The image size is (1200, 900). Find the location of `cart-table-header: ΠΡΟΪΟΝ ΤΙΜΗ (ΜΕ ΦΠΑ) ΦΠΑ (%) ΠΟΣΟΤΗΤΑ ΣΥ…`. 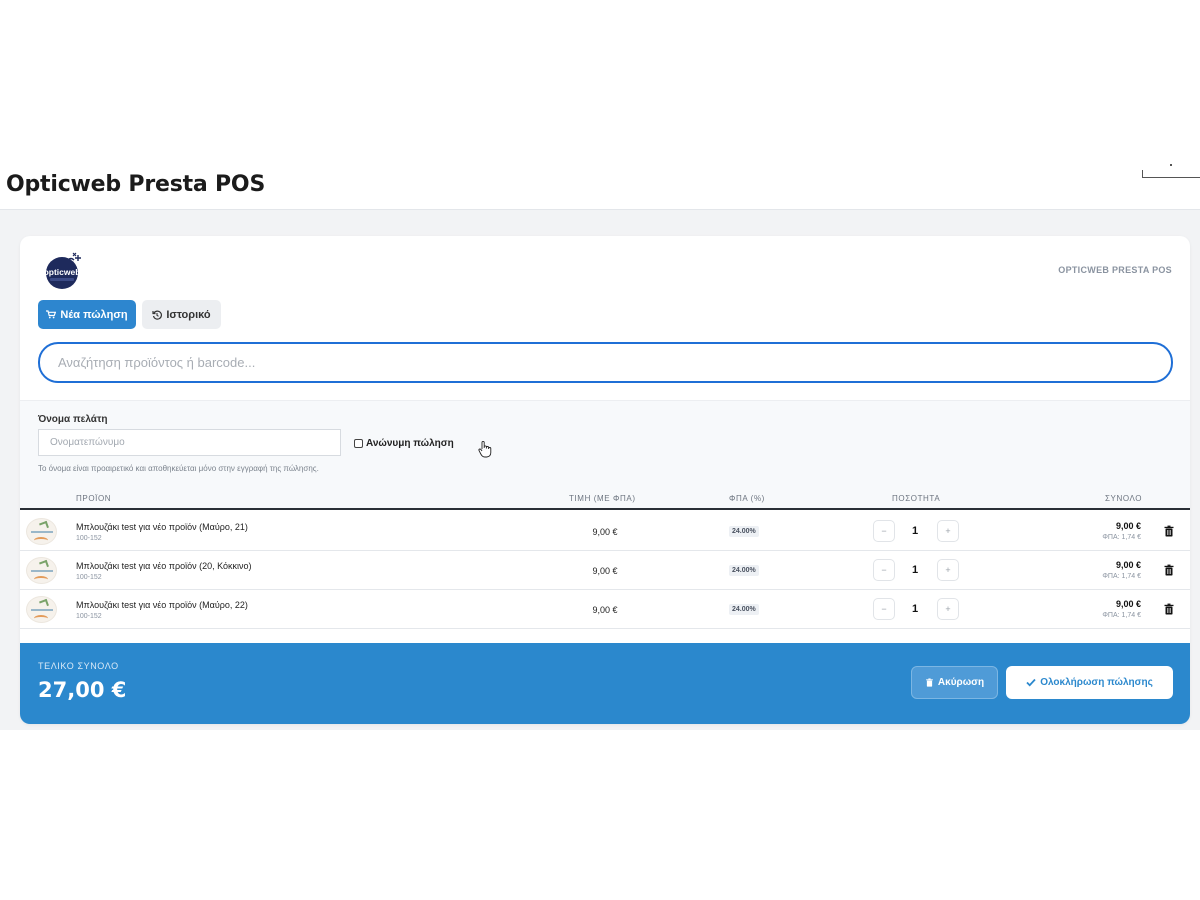

cart-table-header: ΠΡΟΪΟΝ ΤΙΜΗ (ΜΕ ΦΠΑ) ΦΠΑ (%) ΠΟΣΟΤΗΤΑ ΣΥ… is located at coordinates (605, 498).